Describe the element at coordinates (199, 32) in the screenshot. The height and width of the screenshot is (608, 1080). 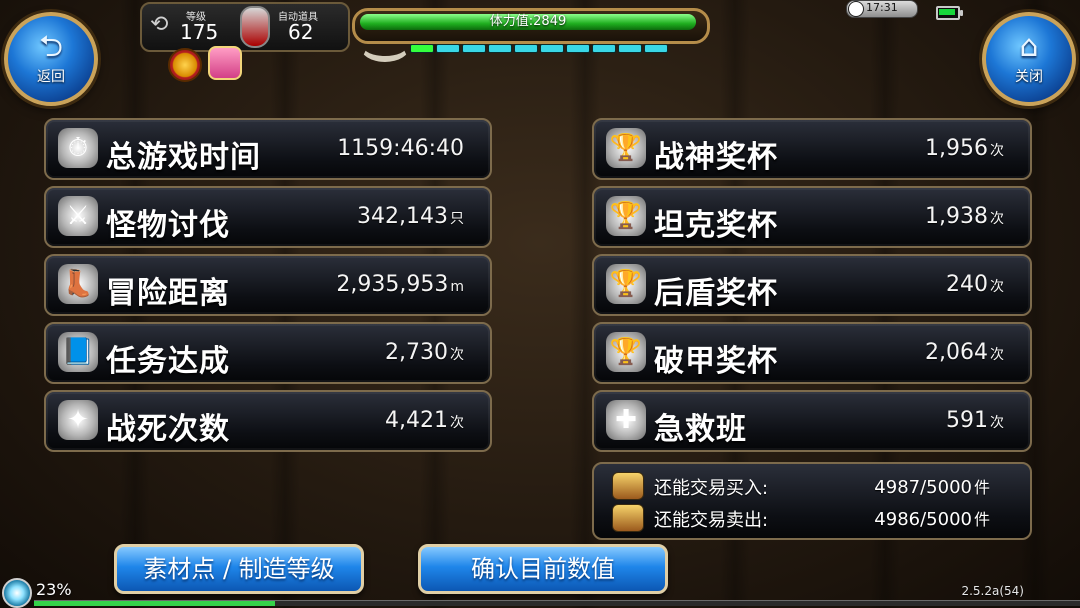
I see `level-value: 175` at that location.